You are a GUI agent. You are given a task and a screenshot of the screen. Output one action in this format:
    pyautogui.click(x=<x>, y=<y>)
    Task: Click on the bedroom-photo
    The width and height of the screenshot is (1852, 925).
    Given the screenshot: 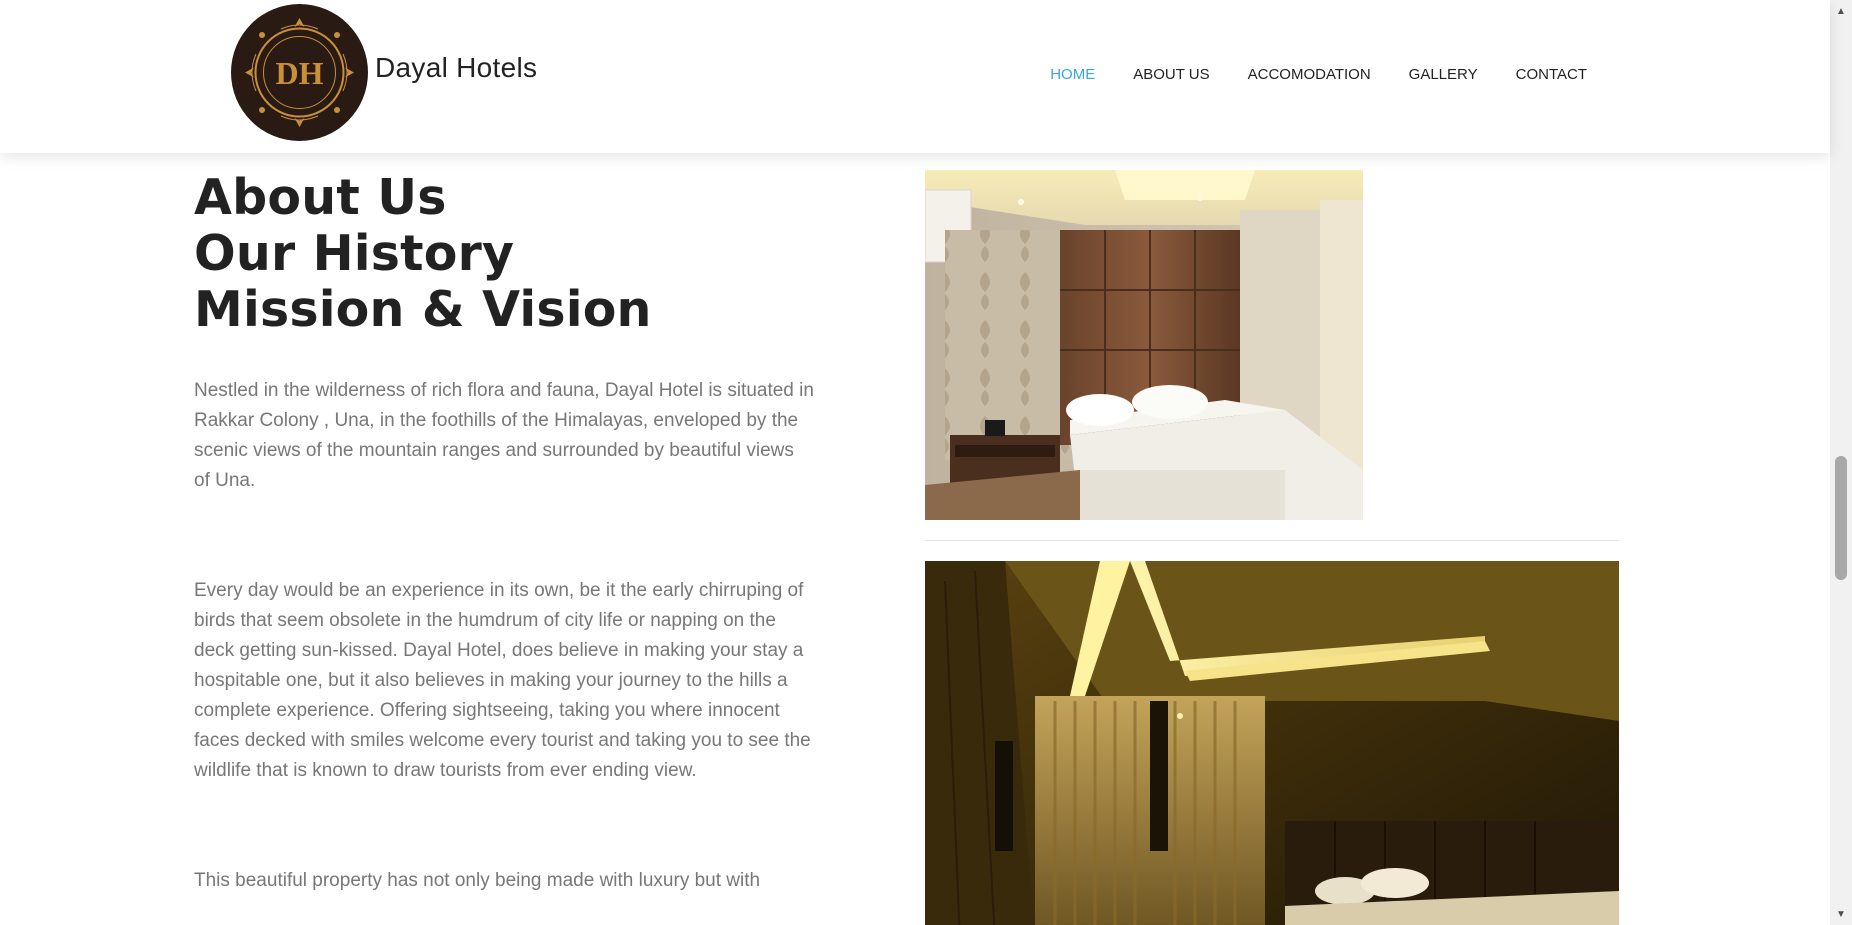 What is the action you would take?
    pyautogui.click(x=1144, y=345)
    